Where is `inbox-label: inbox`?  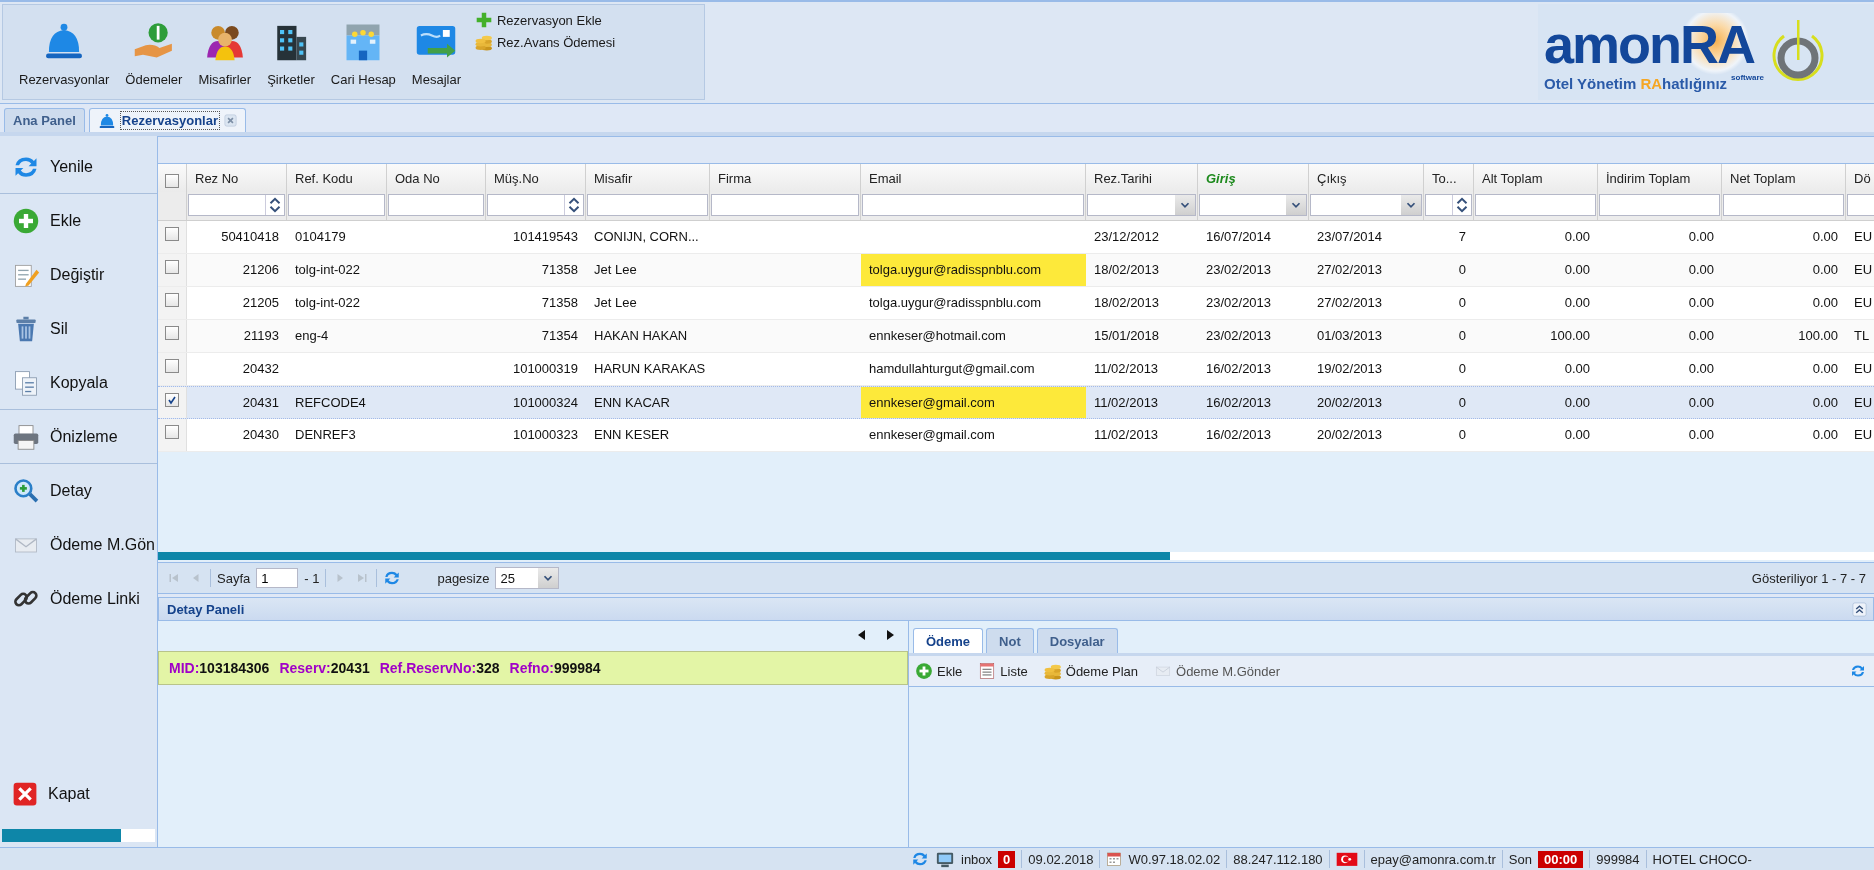
inbox-label: inbox is located at coordinates (977, 859).